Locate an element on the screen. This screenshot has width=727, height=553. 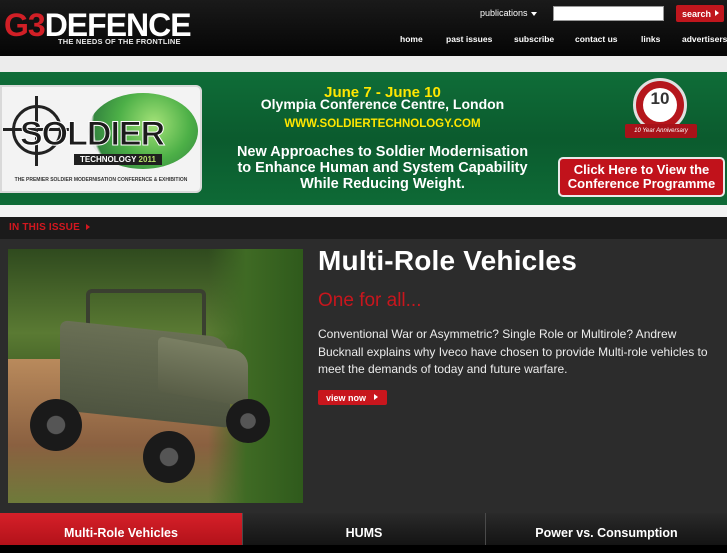
logo-technology-badge: TECHNOLOGY 2011 is located at coordinates (118, 159).